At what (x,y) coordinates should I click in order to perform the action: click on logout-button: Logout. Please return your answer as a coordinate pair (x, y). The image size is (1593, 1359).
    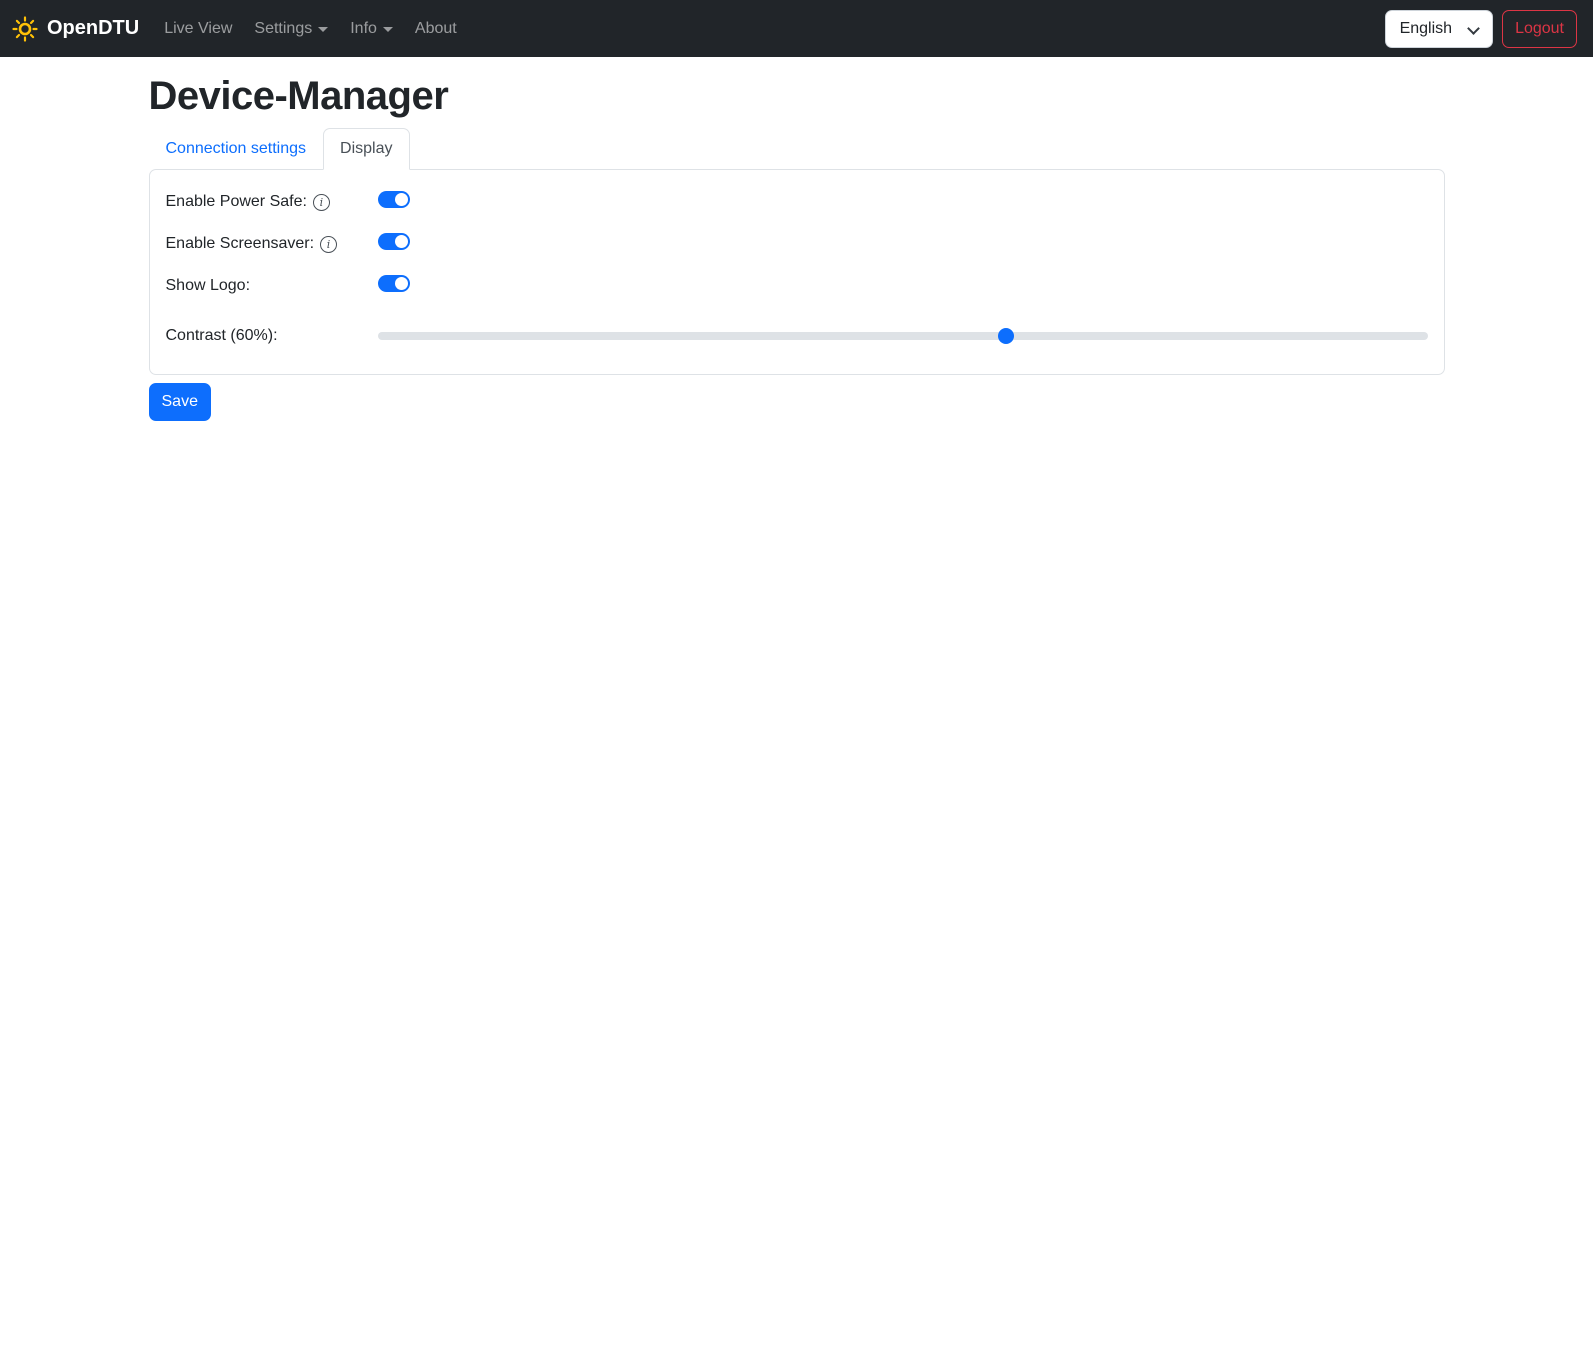
    Looking at the image, I should click on (1539, 28).